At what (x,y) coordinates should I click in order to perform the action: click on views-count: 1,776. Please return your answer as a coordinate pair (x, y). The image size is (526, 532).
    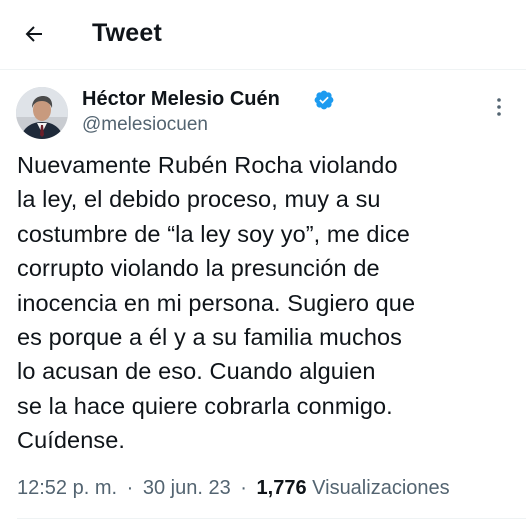
    Looking at the image, I should click on (281, 488).